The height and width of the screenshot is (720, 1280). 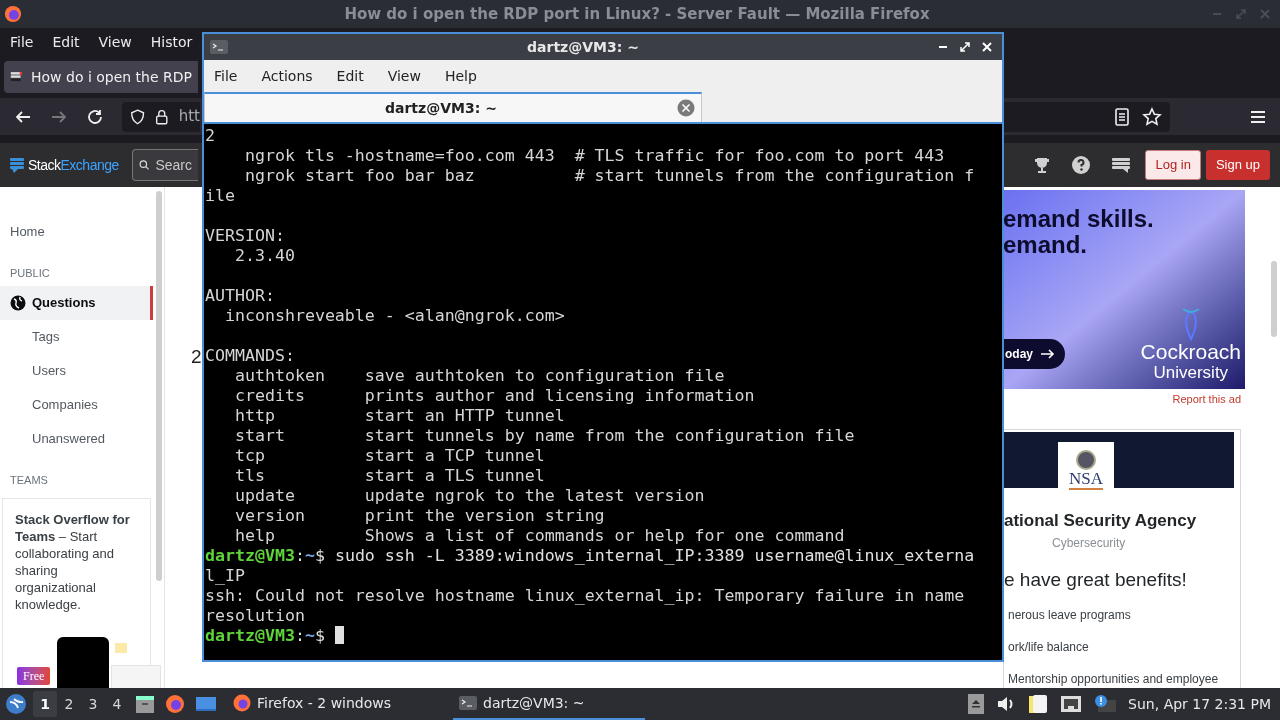 What do you see at coordinates (30, 273) in the screenshot?
I see `section-heading: PUBLIC` at bounding box center [30, 273].